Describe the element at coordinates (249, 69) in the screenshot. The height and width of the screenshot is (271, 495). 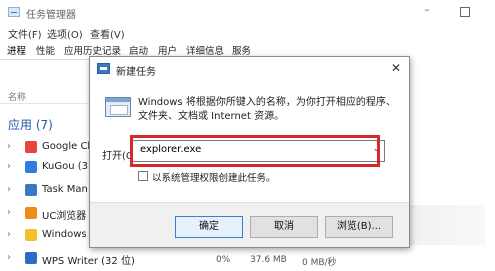
I see `run-dialog-titlebar: 新建任务 ✕` at that location.